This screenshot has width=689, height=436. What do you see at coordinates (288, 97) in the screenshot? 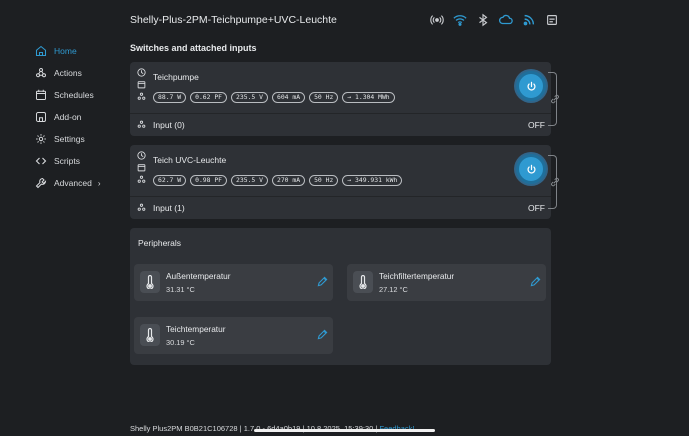
I see `current-chip: 604 mA` at bounding box center [288, 97].